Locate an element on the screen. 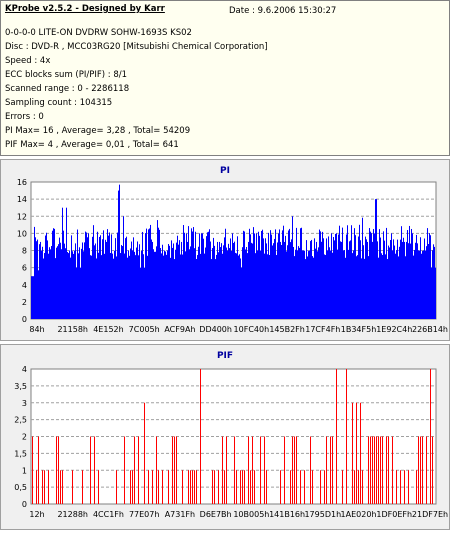 The image size is (450, 533). x-tick-label: 226B14h is located at coordinates (430, 329).